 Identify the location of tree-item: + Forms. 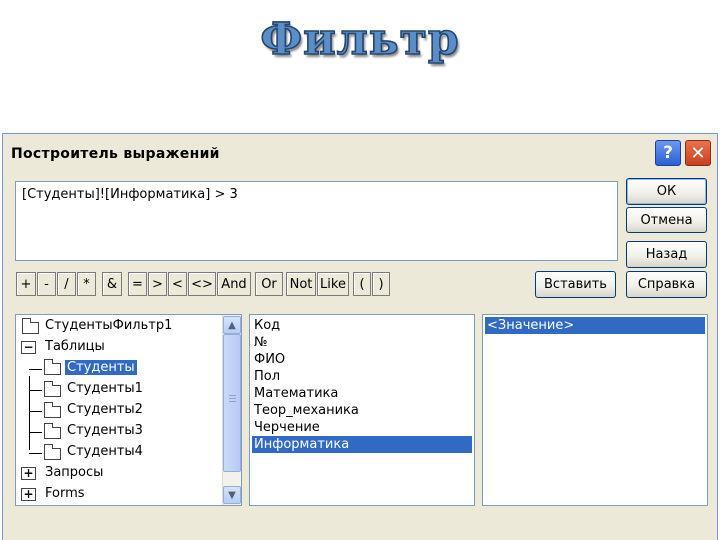
(118, 495).